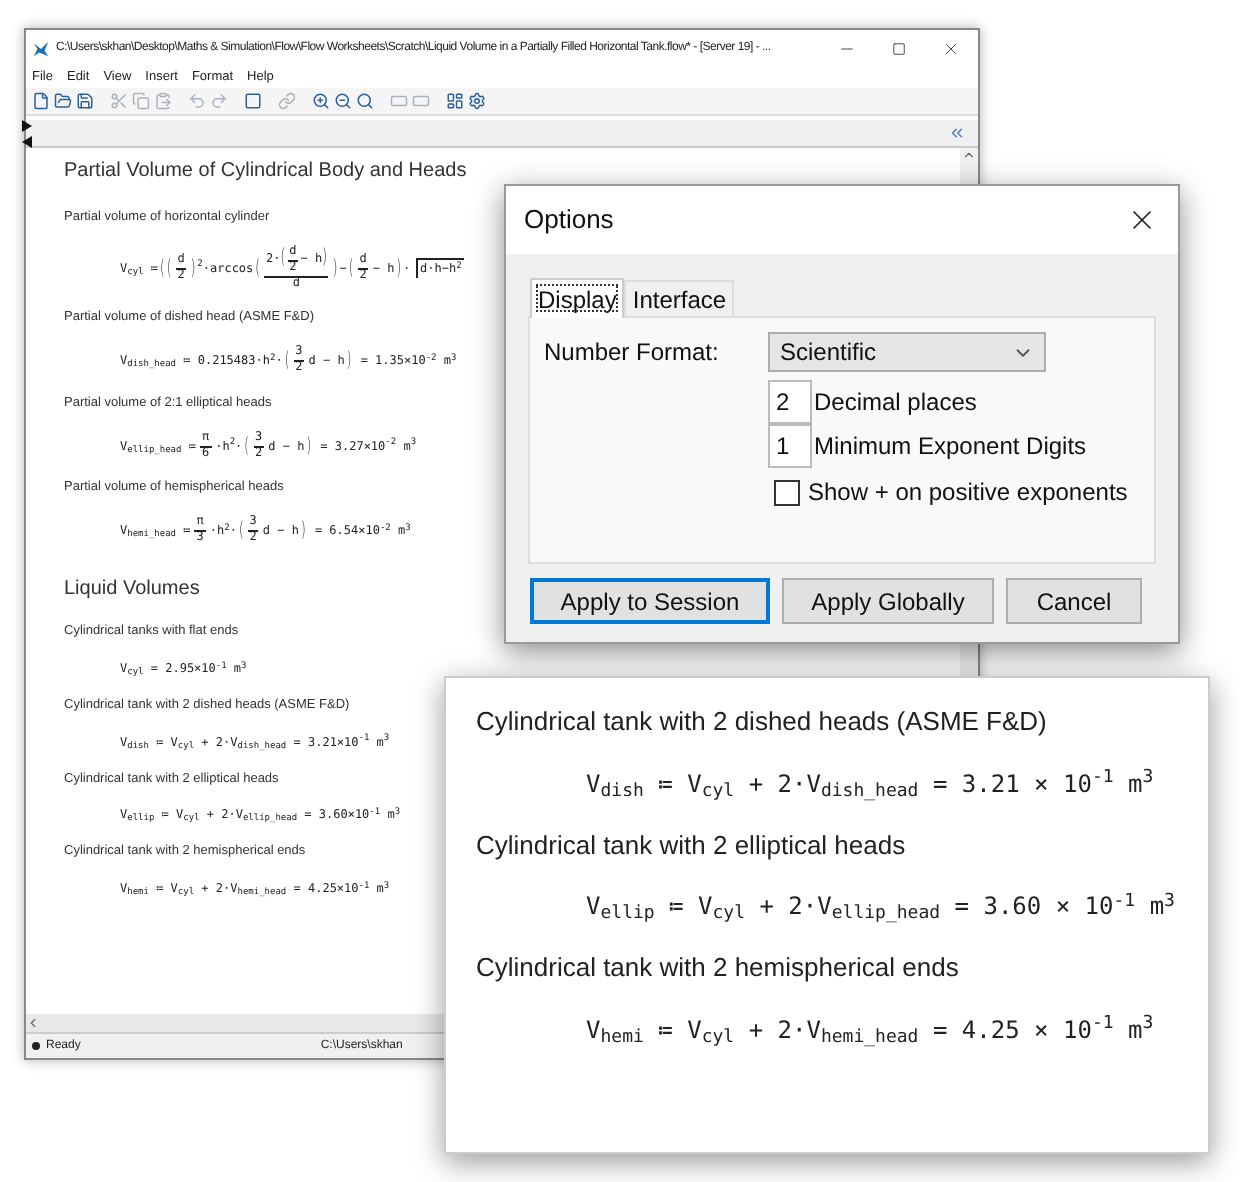 The image size is (1240, 1182). I want to click on tab: Interface, so click(679, 298).